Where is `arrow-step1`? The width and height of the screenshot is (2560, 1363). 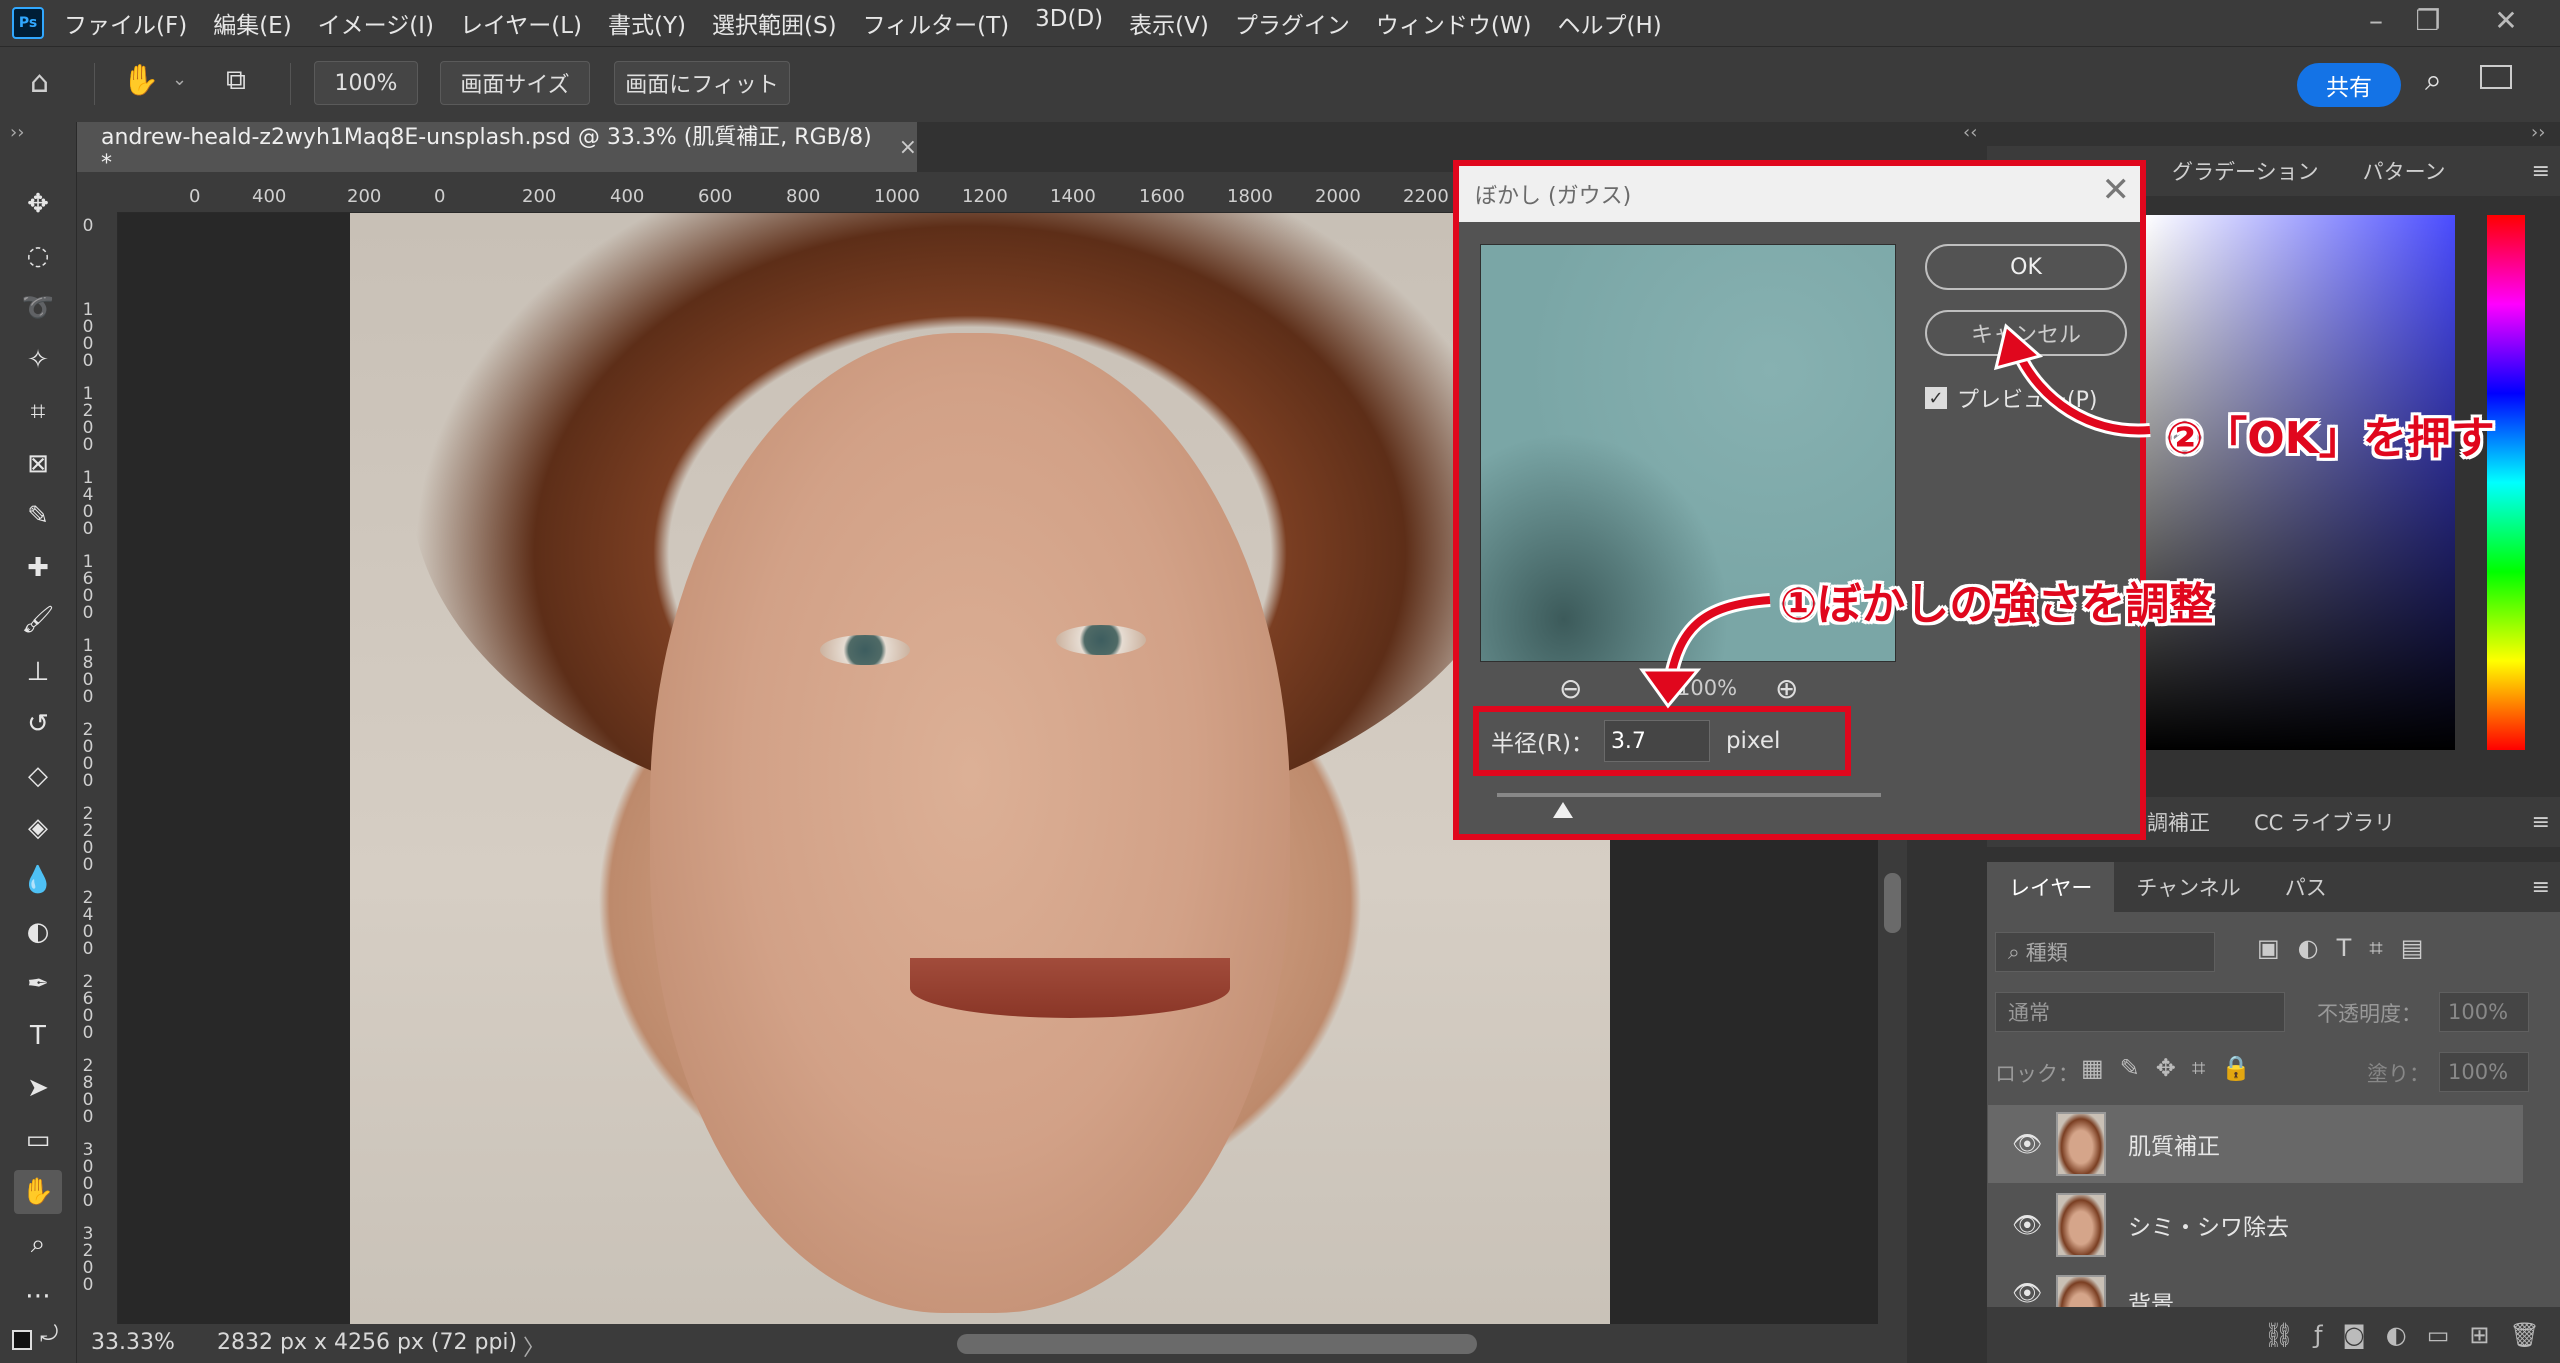 arrow-step1 is located at coordinates (1718, 638).